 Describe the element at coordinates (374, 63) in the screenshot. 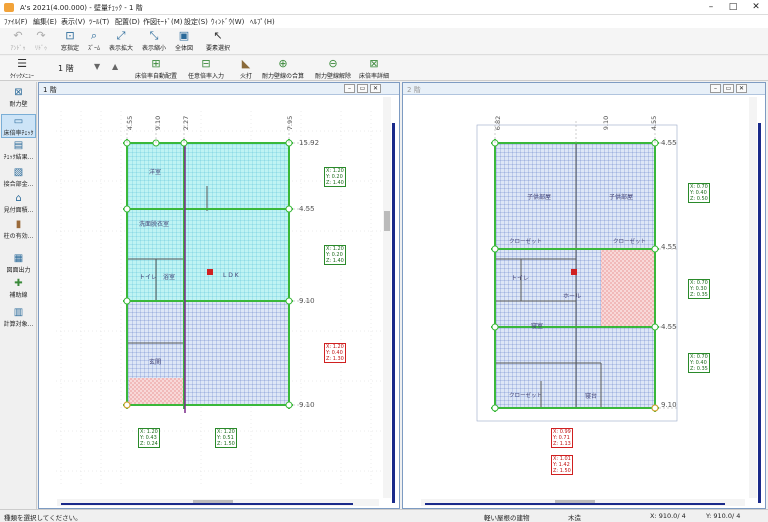

I see `floor-detail-icon: ⊠` at that location.